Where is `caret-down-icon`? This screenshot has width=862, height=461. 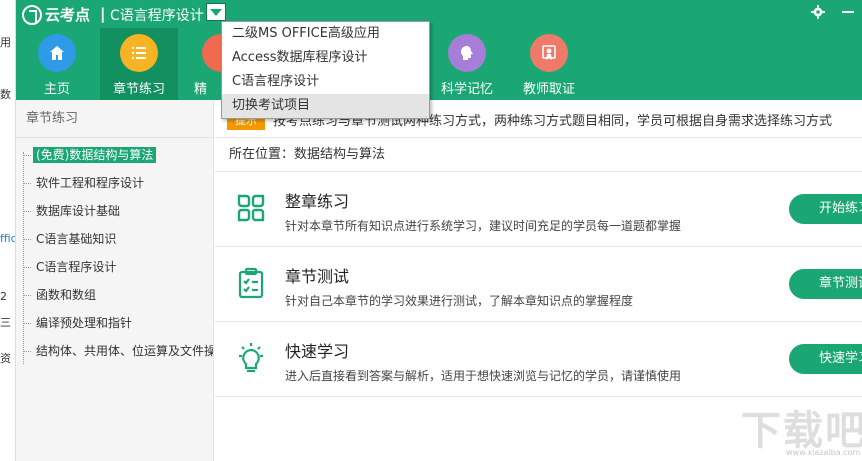 caret-down-icon is located at coordinates (216, 12).